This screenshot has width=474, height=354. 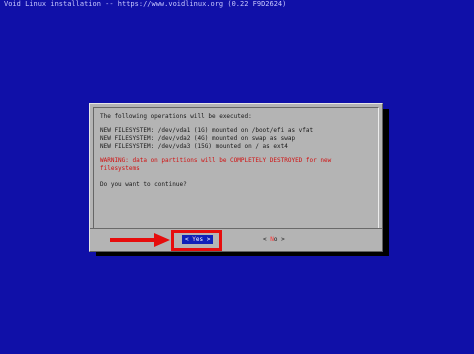 What do you see at coordinates (140, 240) in the screenshot?
I see `arrow-right-icon` at bounding box center [140, 240].